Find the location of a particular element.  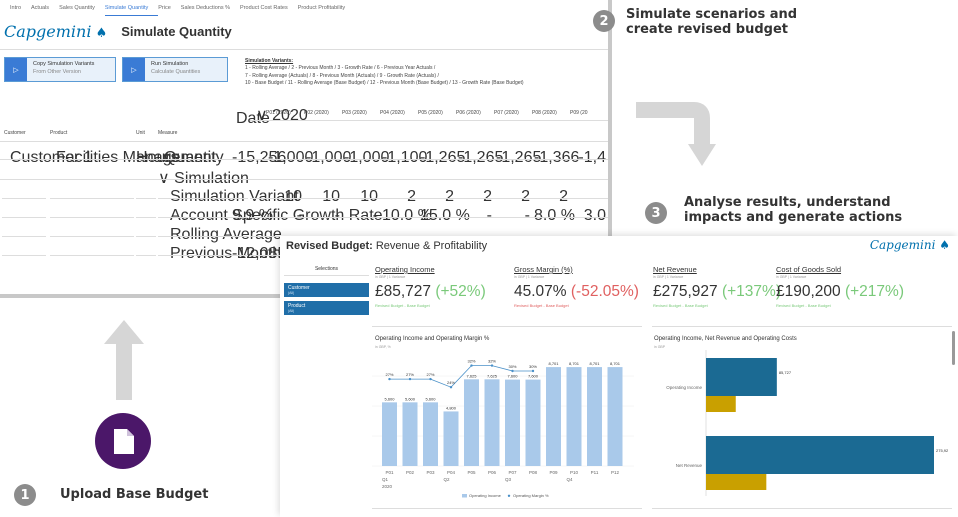

kpi-value: £85,727 (+52%) is located at coordinates (430, 291).